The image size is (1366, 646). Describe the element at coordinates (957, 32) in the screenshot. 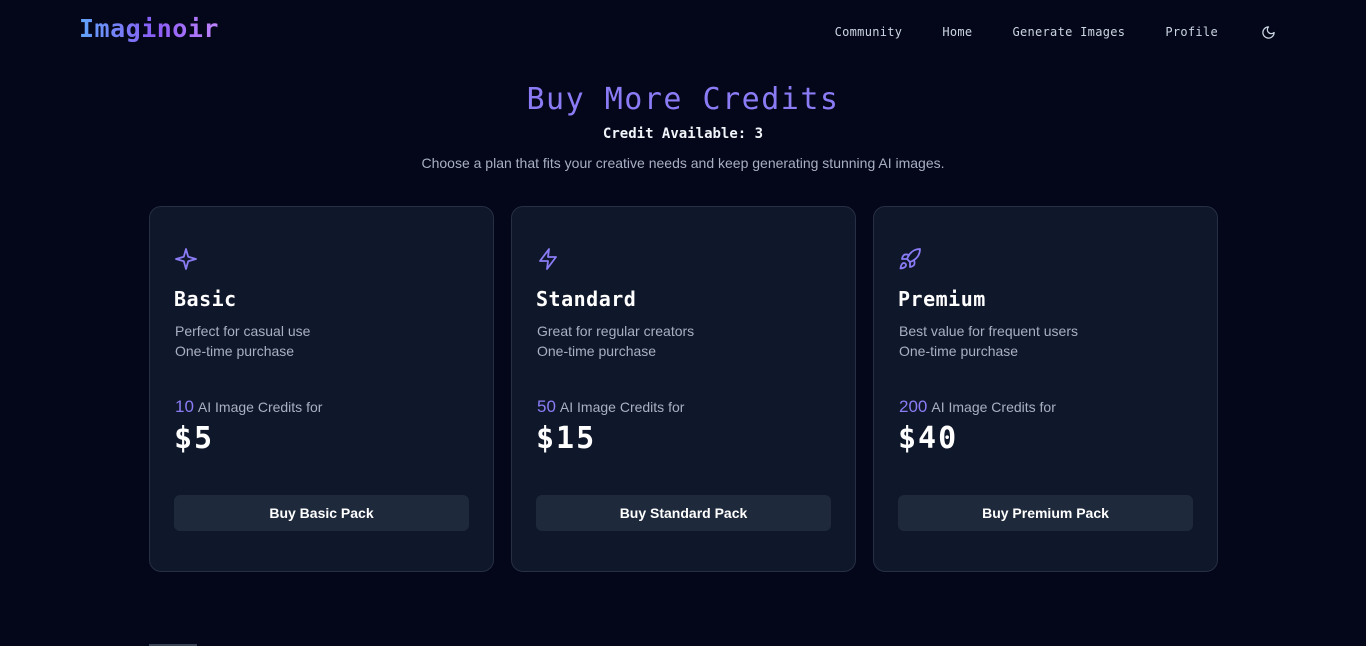

I see `nav-home: Home` at that location.